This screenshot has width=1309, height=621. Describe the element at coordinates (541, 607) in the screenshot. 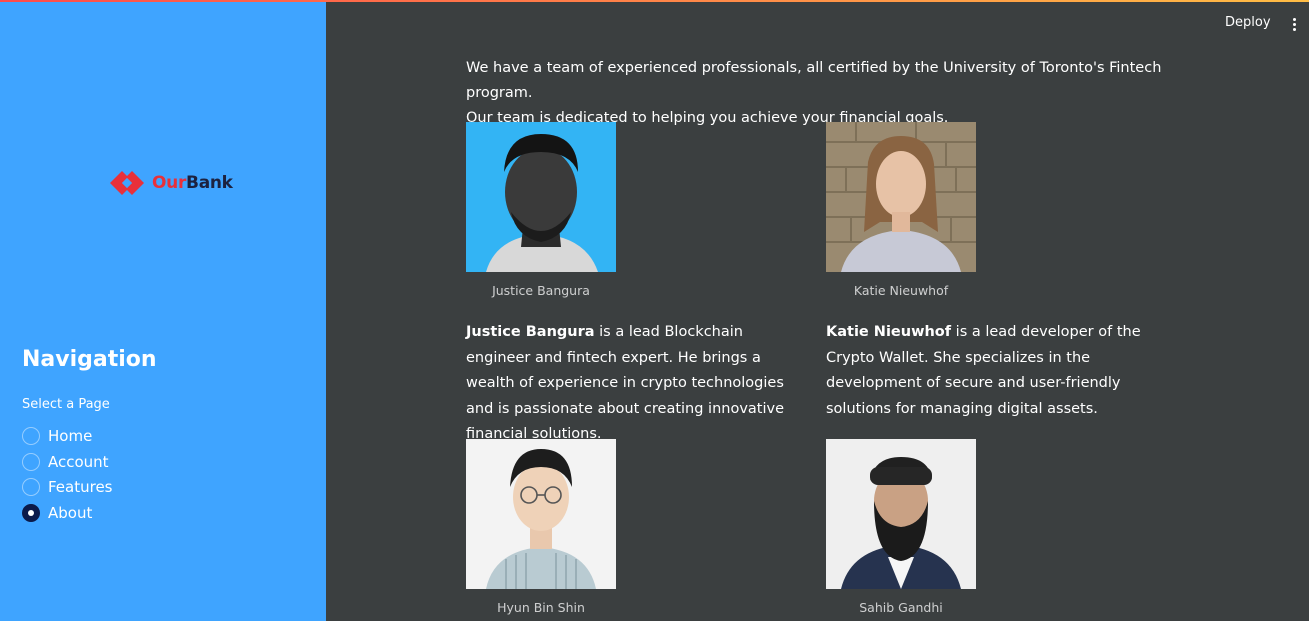

I see `caption-hyun-bin-shin: Hyun Bin Shin` at that location.